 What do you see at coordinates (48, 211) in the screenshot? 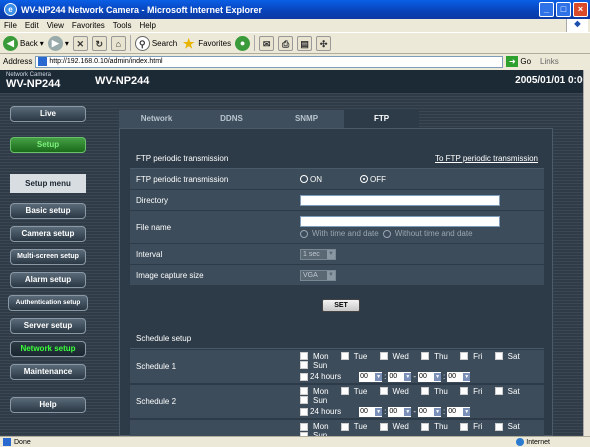
I see `sidebar-item-basic-setup: Basic setup` at bounding box center [48, 211].